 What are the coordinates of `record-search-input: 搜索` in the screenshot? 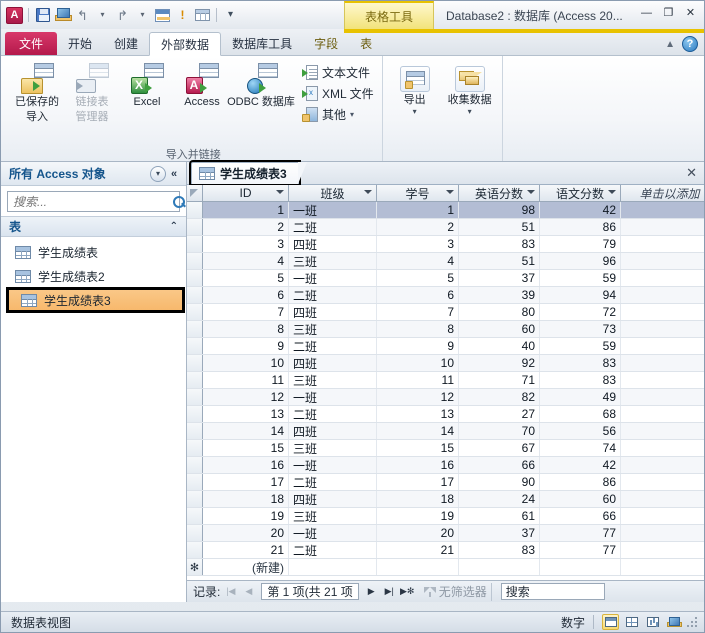 It's located at (552, 591).